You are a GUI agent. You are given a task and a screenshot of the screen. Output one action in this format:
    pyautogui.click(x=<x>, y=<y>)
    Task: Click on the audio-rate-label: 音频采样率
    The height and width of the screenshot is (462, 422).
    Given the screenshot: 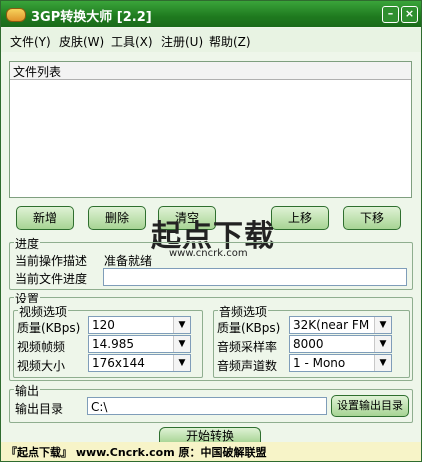 What is the action you would take?
    pyautogui.click(x=247, y=347)
    